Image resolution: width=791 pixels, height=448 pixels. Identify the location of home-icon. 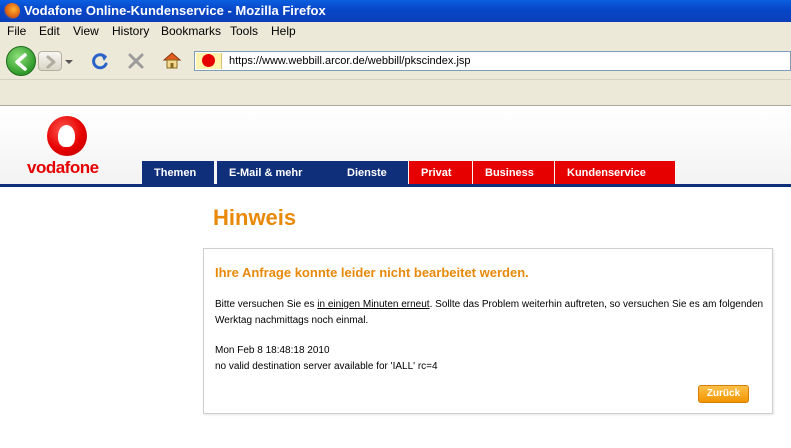
(172, 60).